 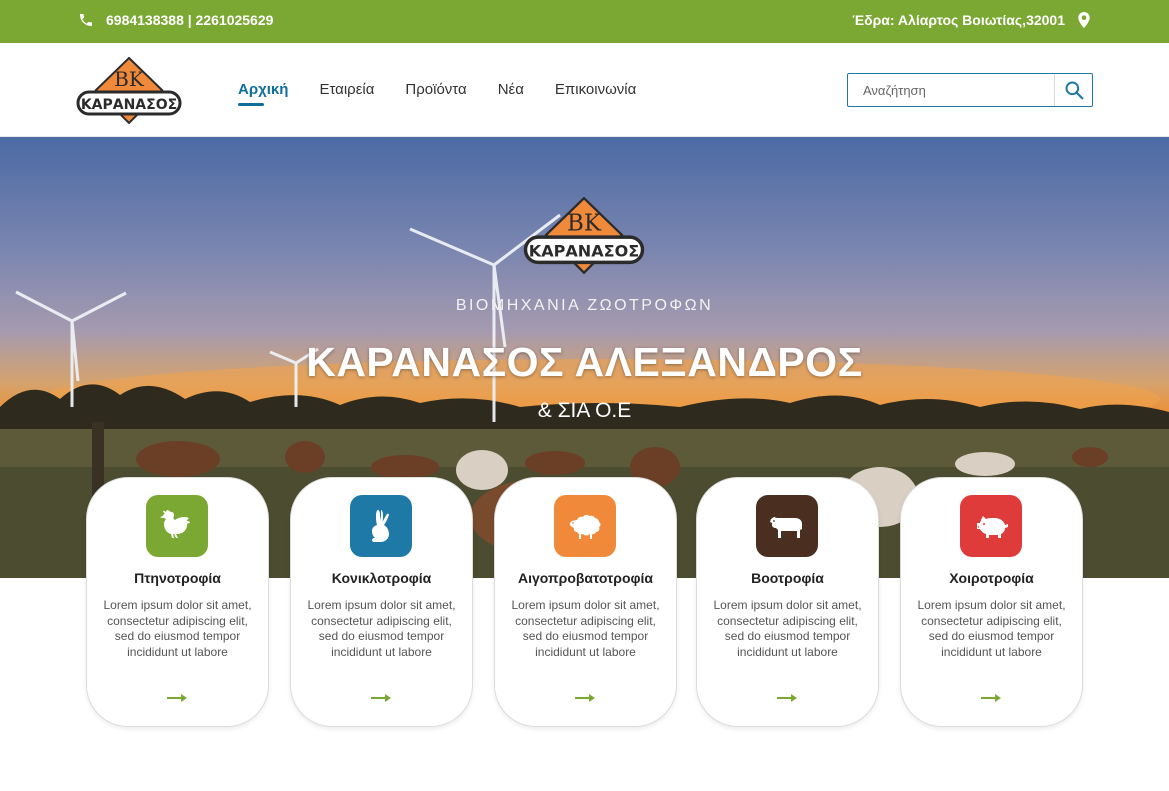 I want to click on phone-numbers: 6984138388 | 2261025629, so click(x=190, y=20).